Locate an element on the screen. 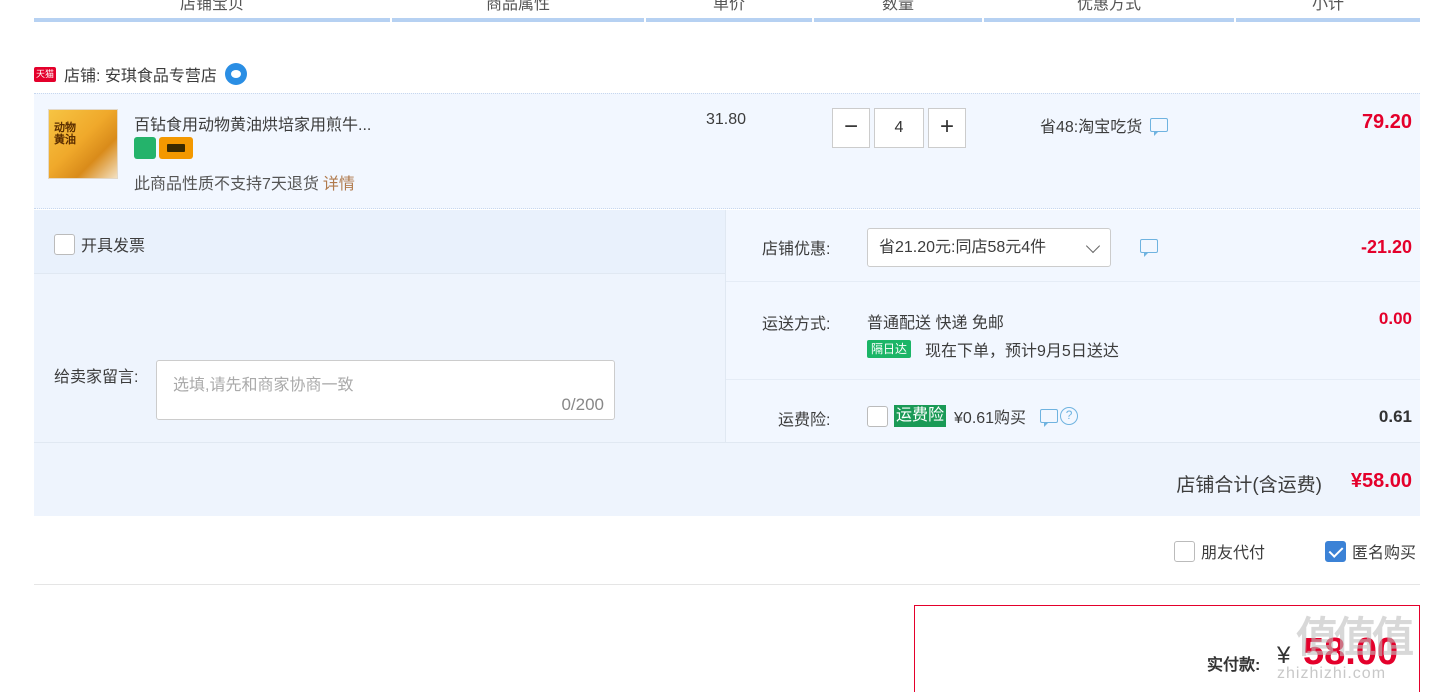  chevron-down-icon is located at coordinates (1093, 246).